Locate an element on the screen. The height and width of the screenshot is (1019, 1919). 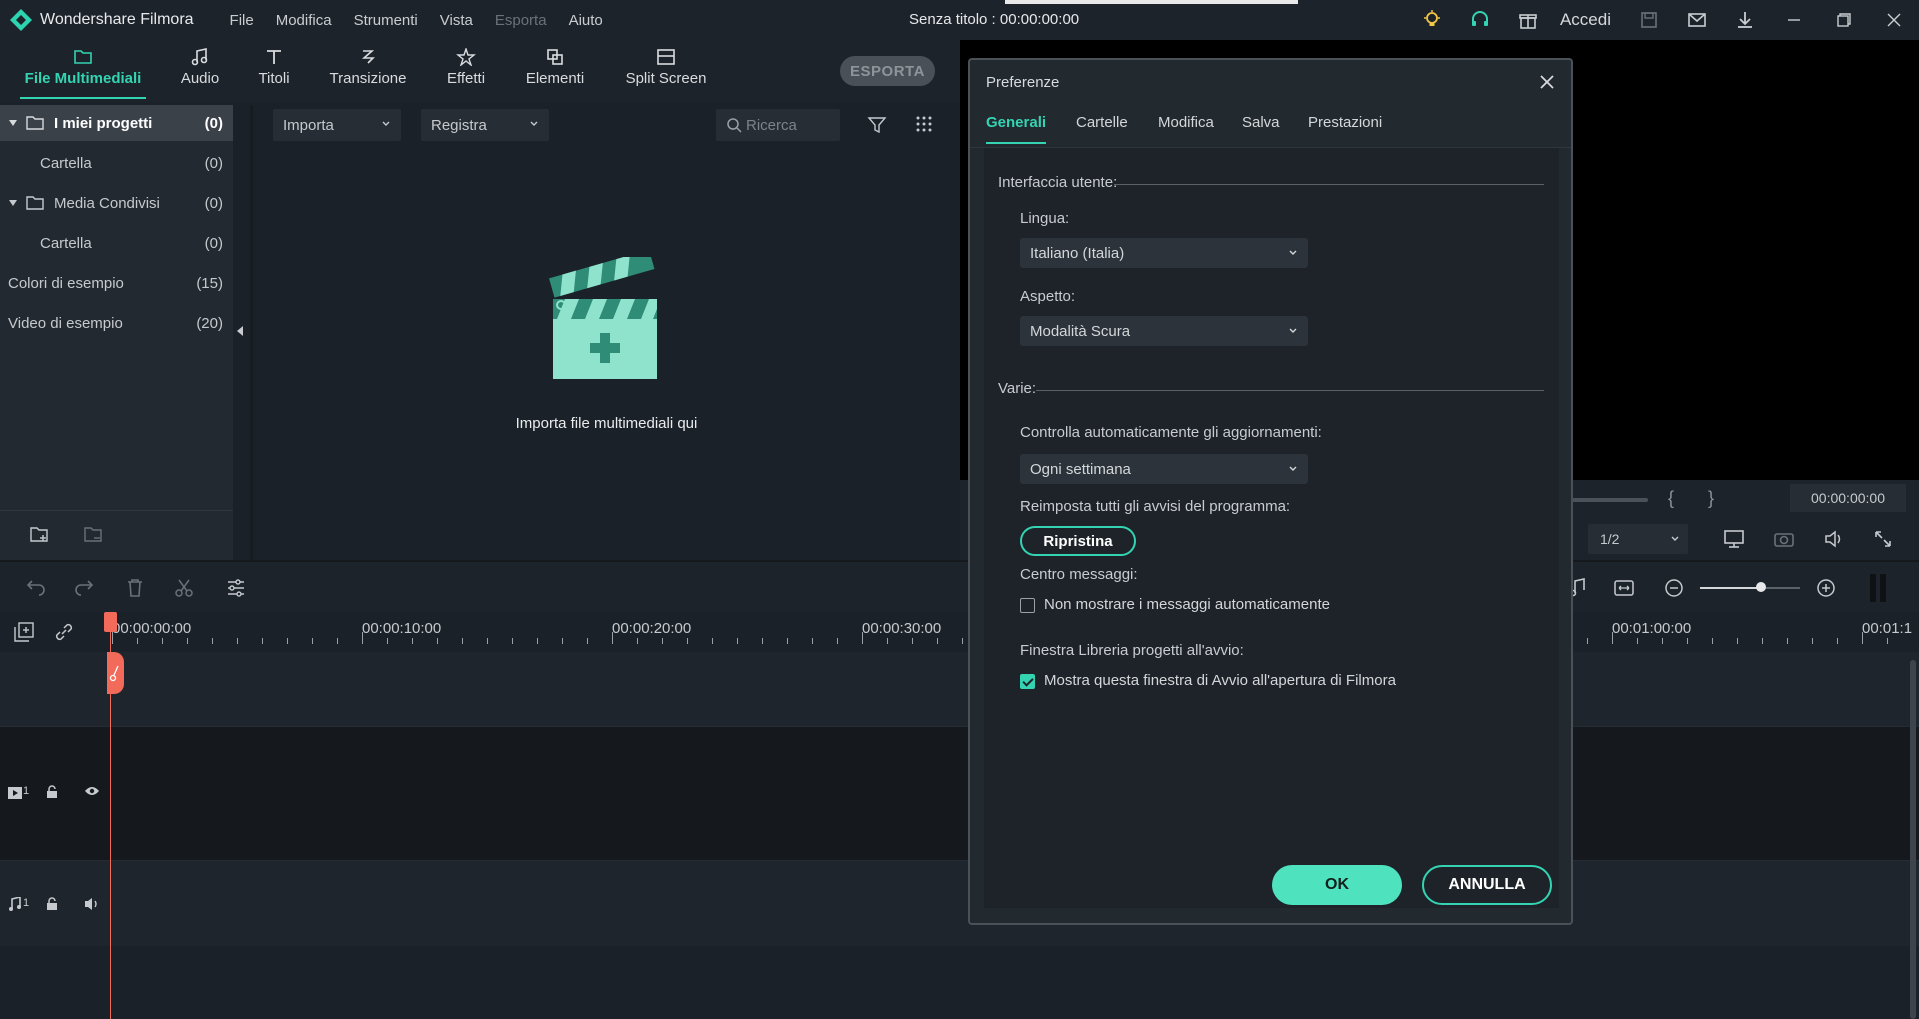
remove-folder-icon is located at coordinates (94, 535).